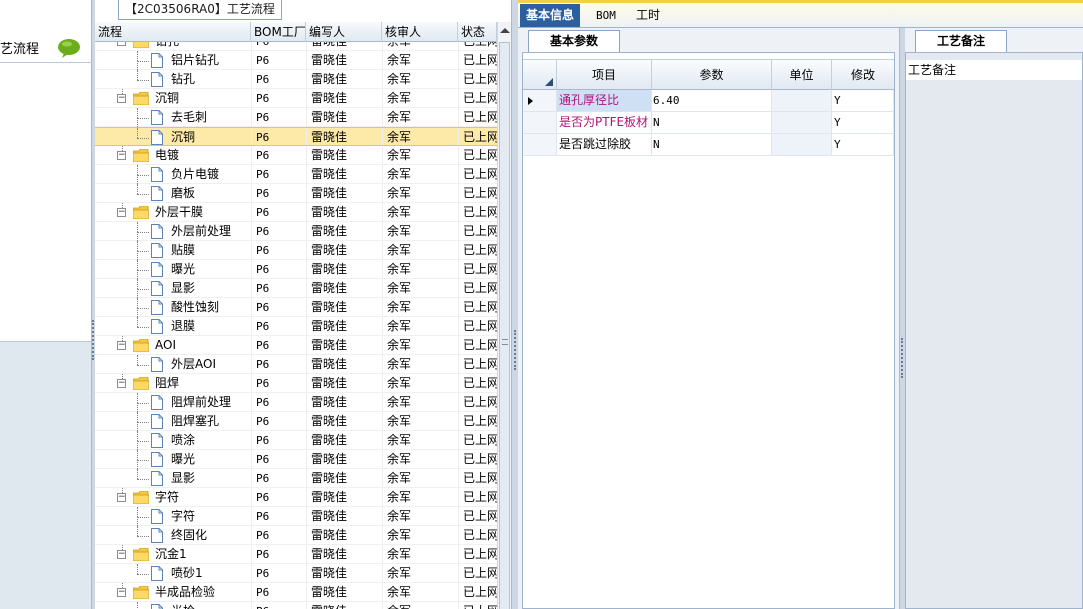  Describe the element at coordinates (296, 60) in the screenshot. I see `tree-row: 铝片钻孔 P6 雷晓佳 余军 已上网` at that location.